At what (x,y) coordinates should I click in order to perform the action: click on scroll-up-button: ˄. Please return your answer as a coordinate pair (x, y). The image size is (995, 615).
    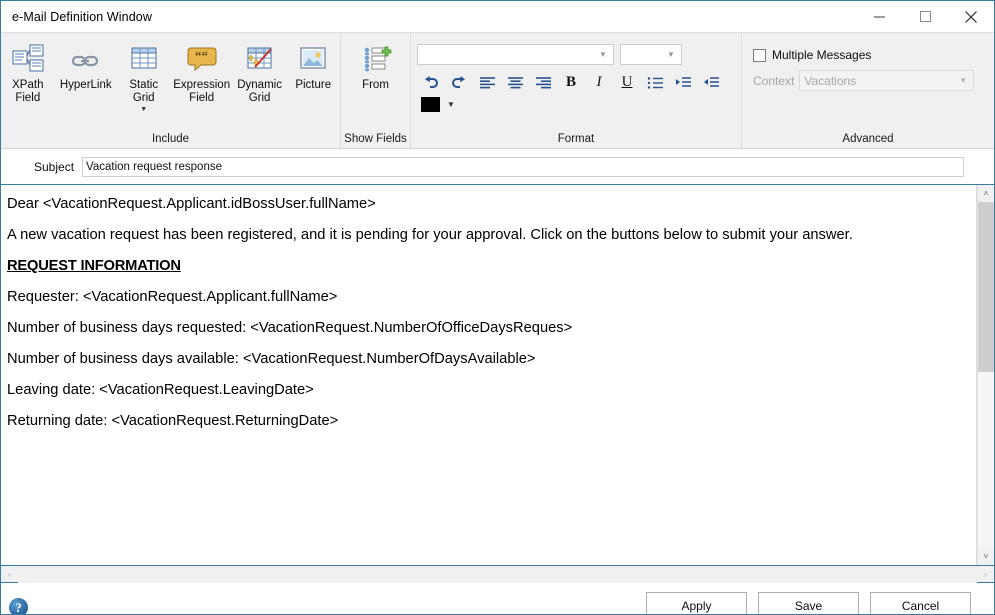
    Looking at the image, I should click on (986, 193).